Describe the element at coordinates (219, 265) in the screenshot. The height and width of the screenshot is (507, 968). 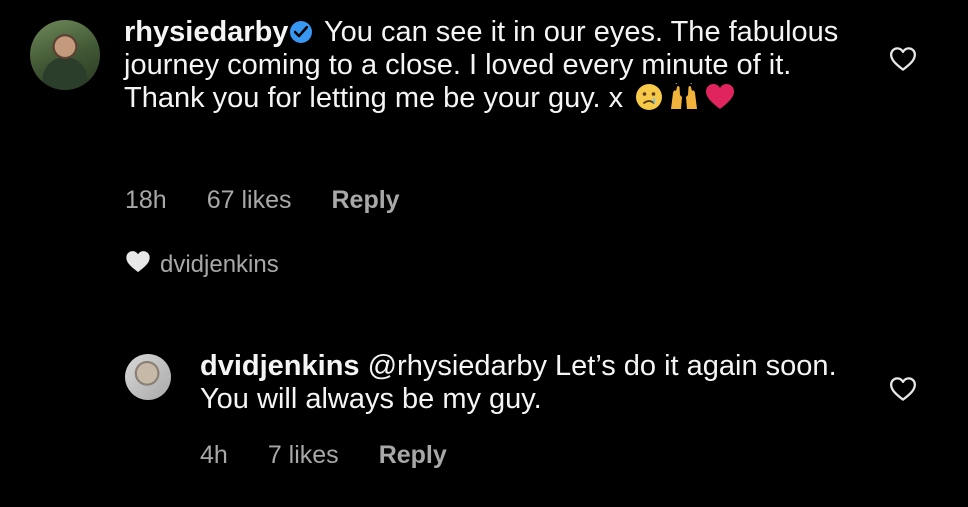
I see `liked-by-username: dvidjenkins` at that location.